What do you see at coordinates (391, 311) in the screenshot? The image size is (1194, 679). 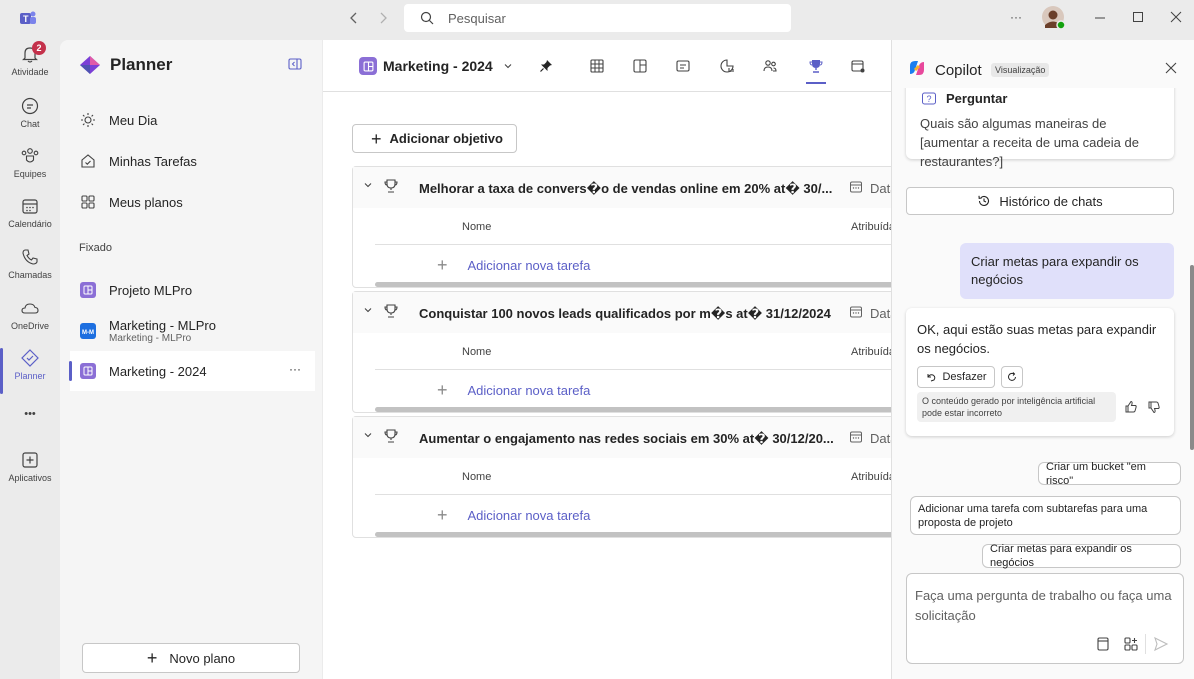 I see `trophy-icon` at bounding box center [391, 311].